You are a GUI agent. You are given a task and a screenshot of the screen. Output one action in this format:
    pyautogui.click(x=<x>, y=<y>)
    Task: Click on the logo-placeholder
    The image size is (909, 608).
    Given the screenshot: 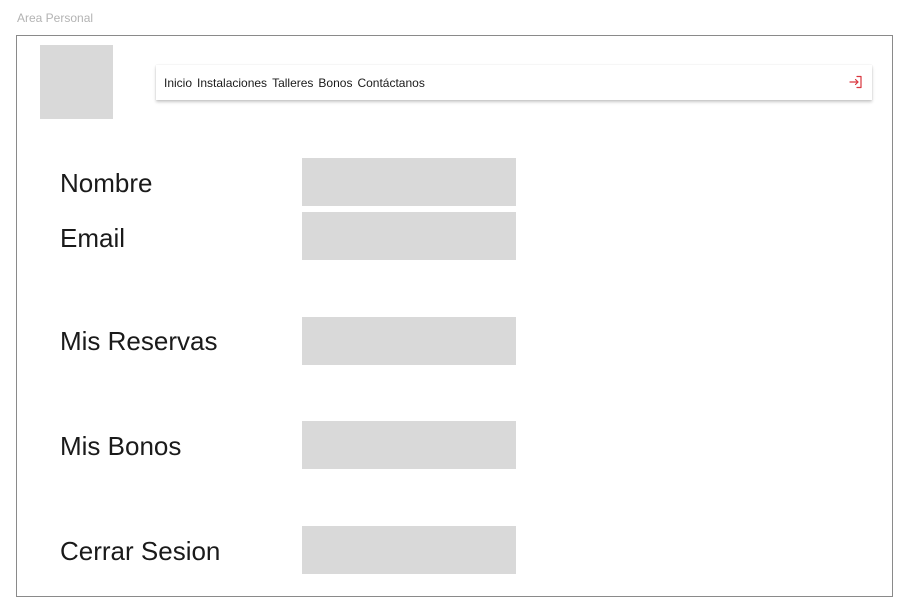 What is the action you would take?
    pyautogui.click(x=76, y=82)
    